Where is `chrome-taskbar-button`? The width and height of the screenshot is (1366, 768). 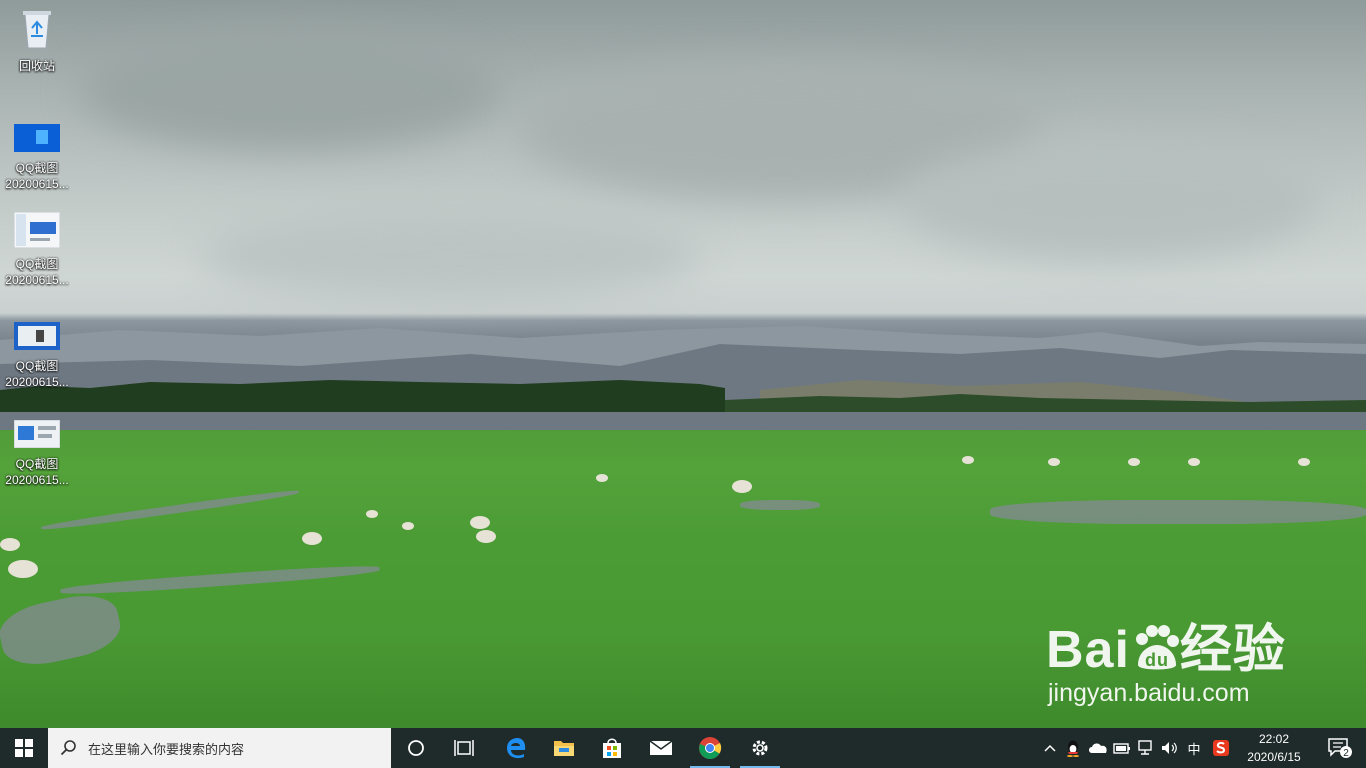 chrome-taskbar-button is located at coordinates (710, 748).